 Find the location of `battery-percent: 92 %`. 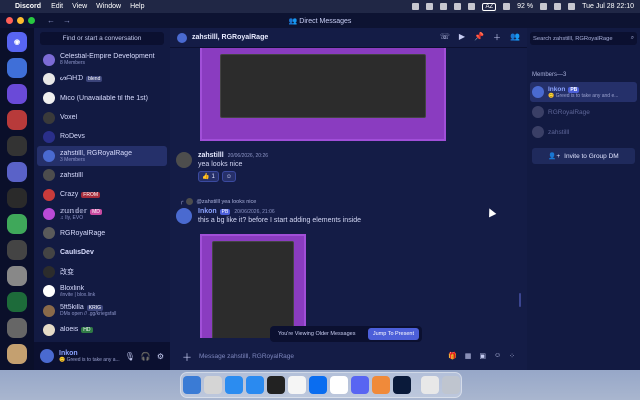

battery-percent: 92 % is located at coordinates (525, 6).